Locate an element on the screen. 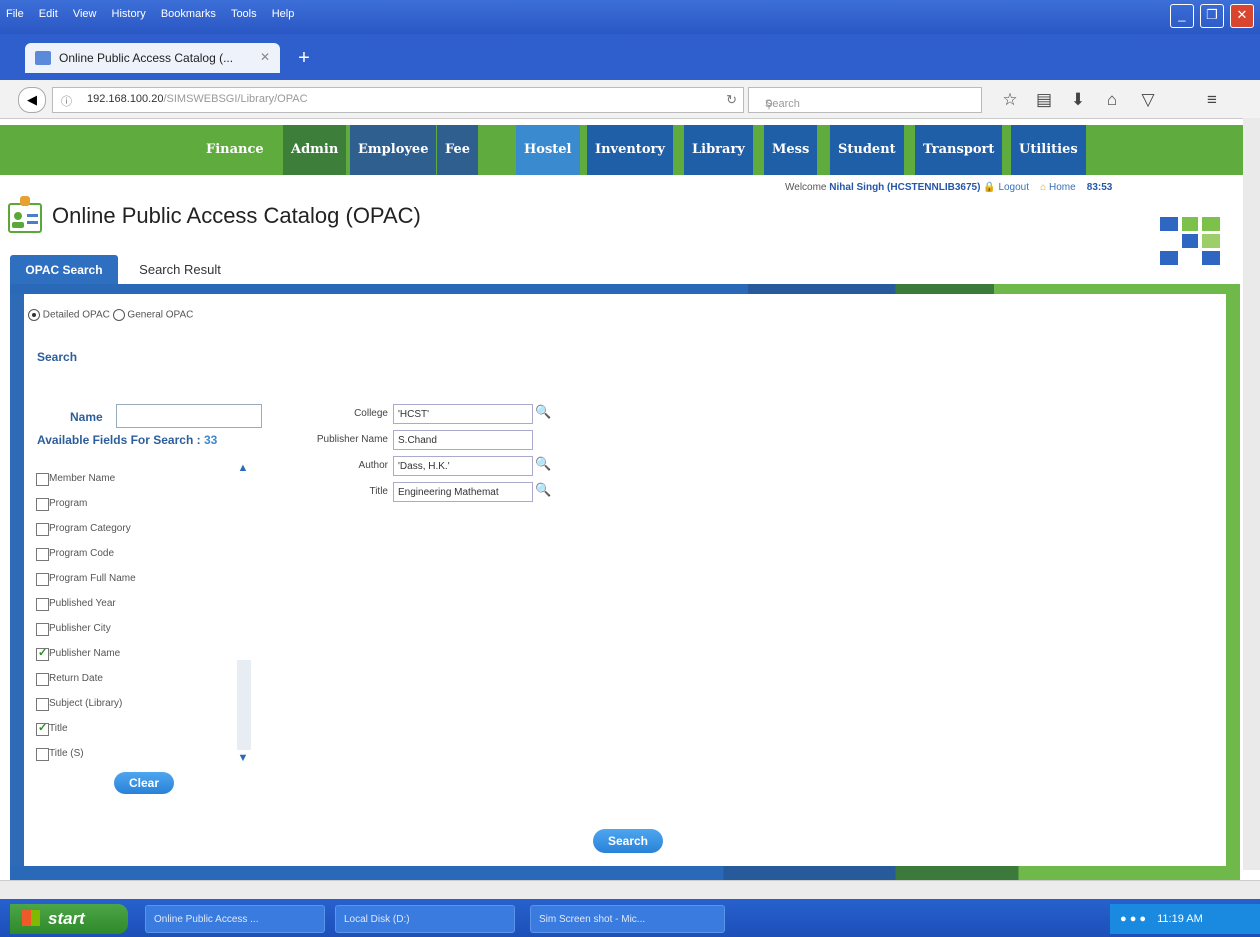 The image size is (1260, 937). taskbar-item-local-disk: Local Disk (D:) is located at coordinates (425, 919).